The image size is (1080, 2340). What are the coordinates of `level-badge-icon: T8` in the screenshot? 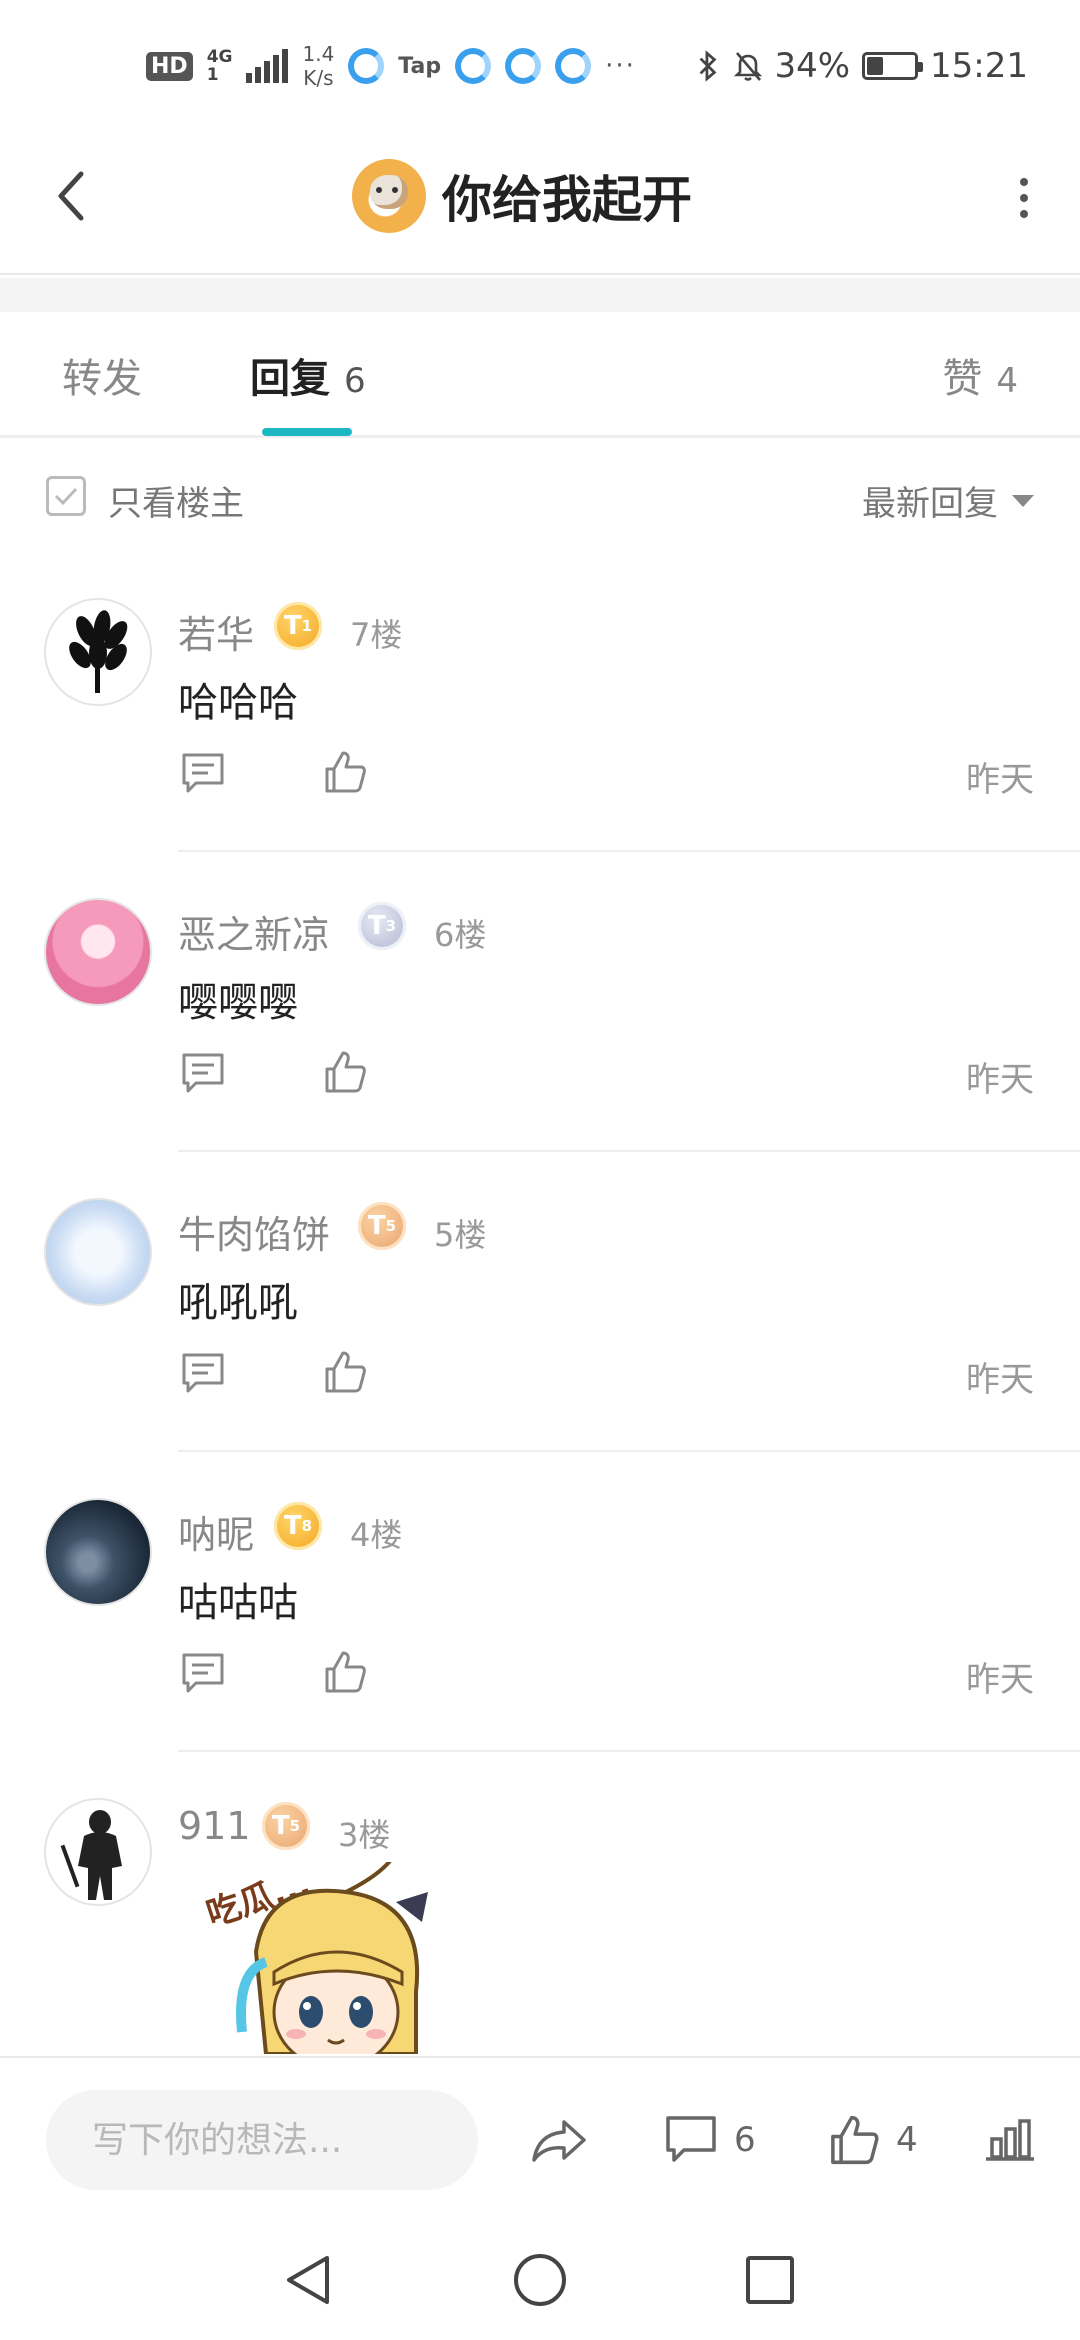 It's located at (298, 1526).